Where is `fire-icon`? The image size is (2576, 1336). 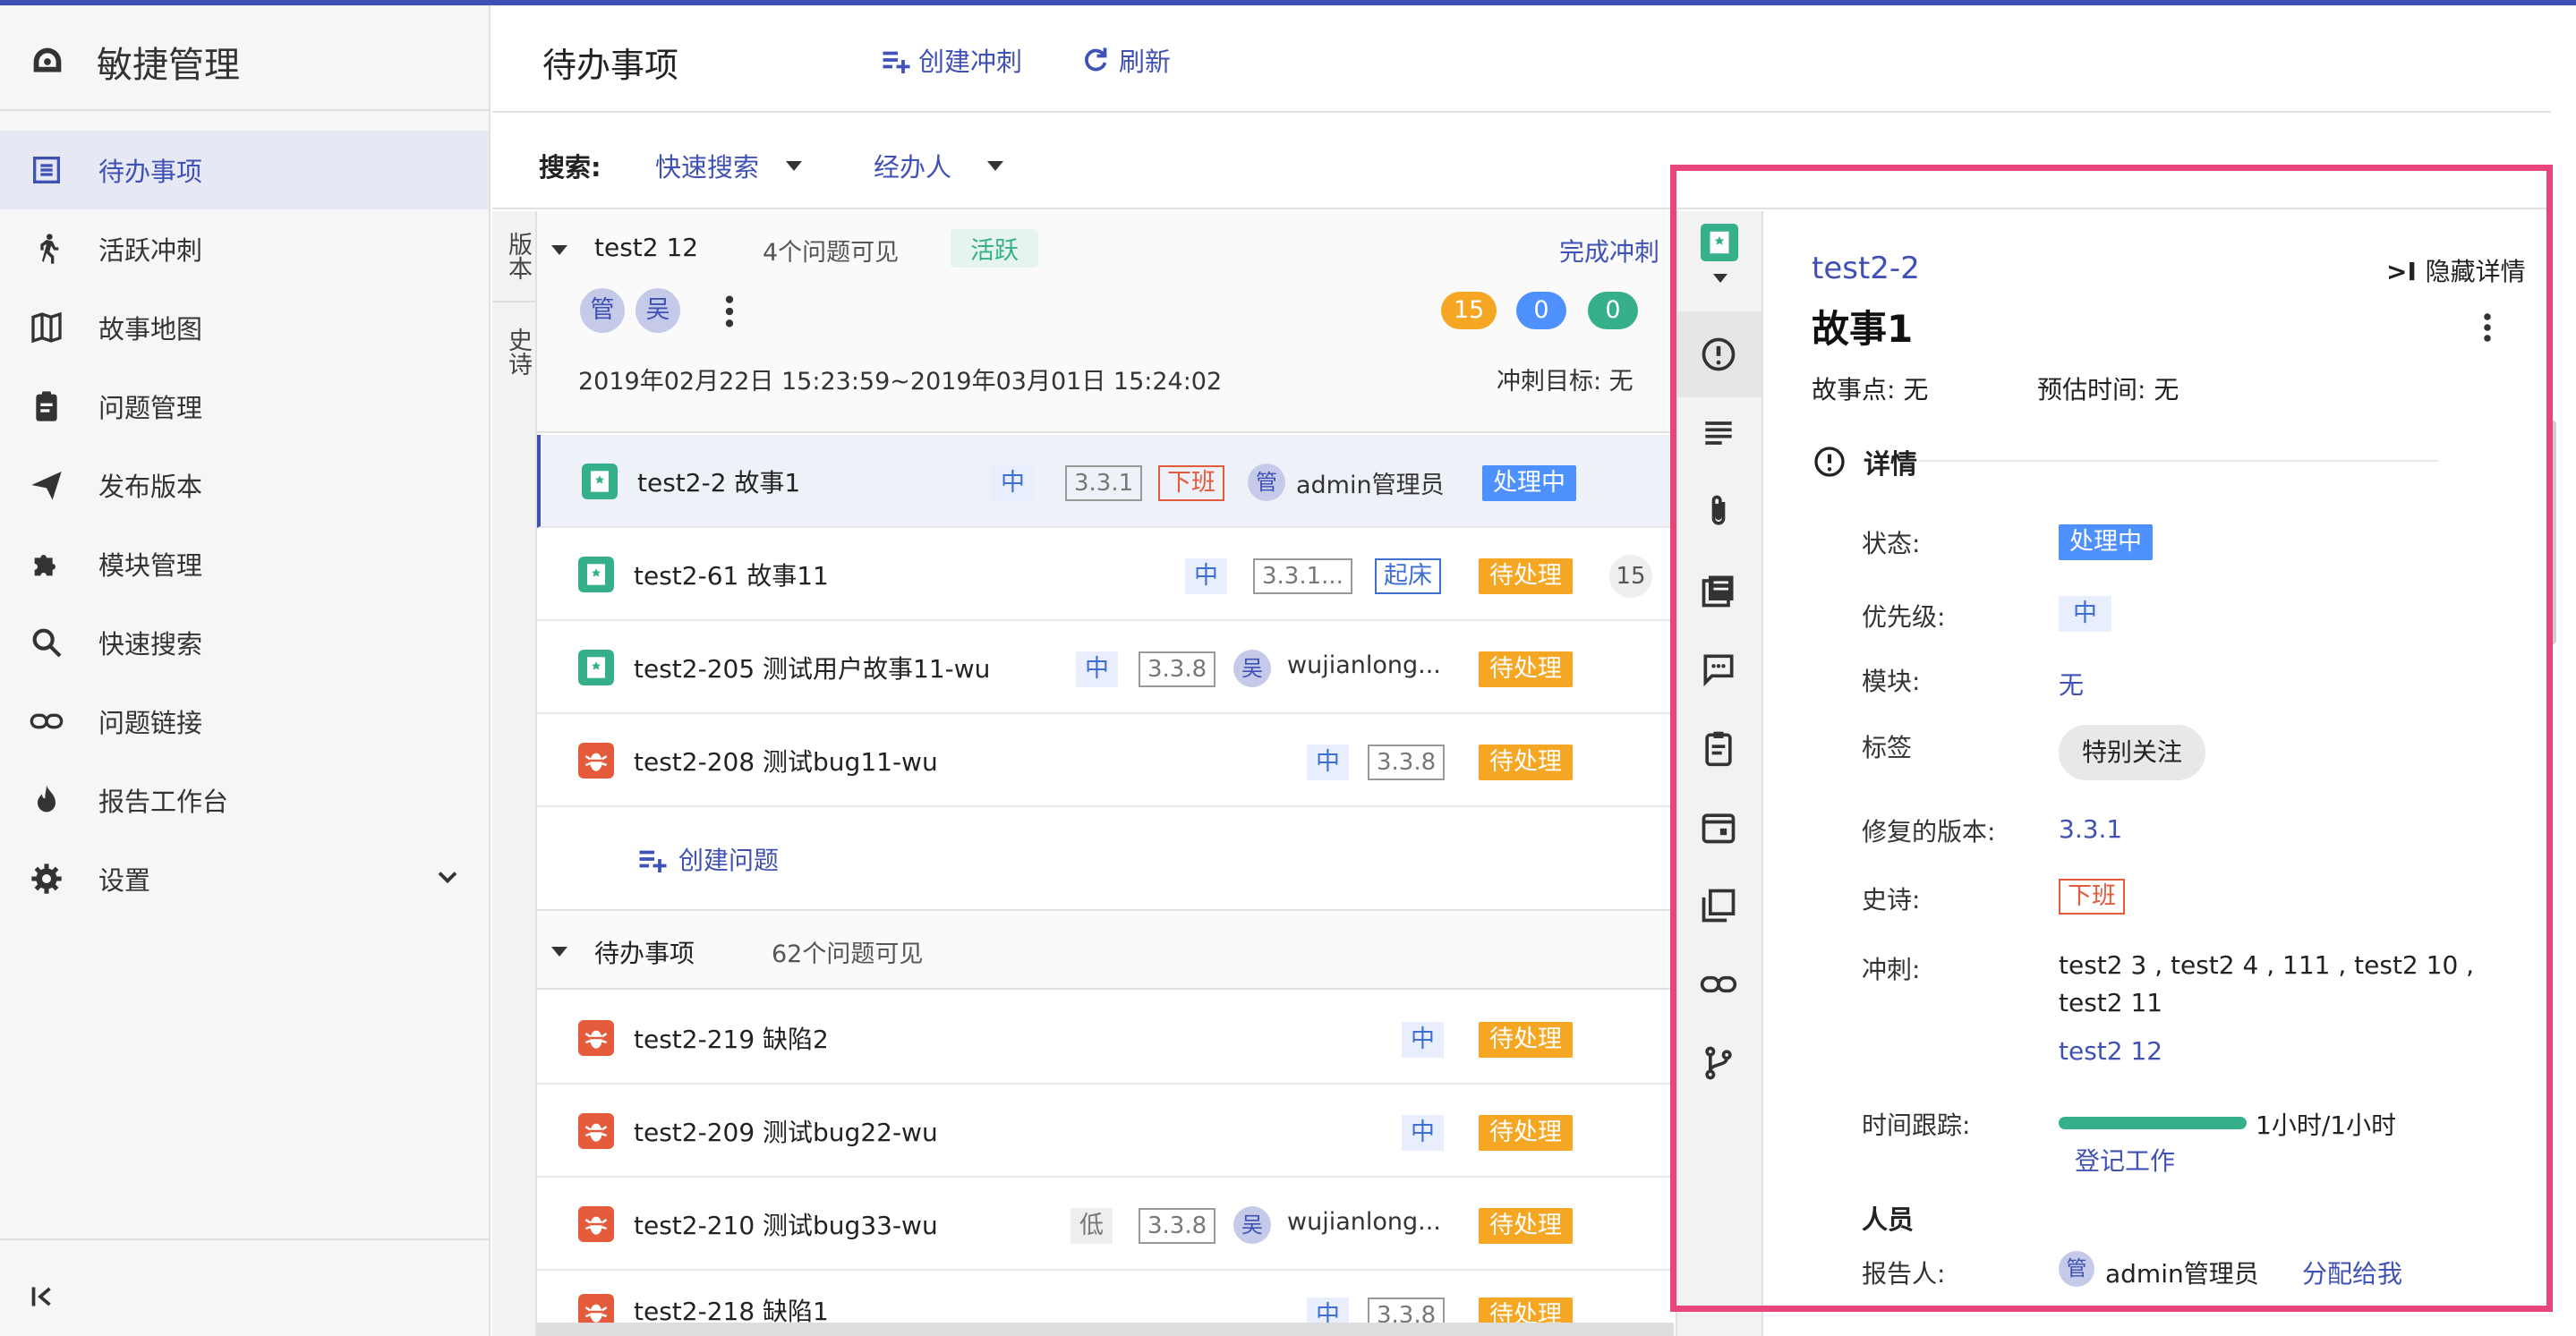
fire-icon is located at coordinates (46, 799).